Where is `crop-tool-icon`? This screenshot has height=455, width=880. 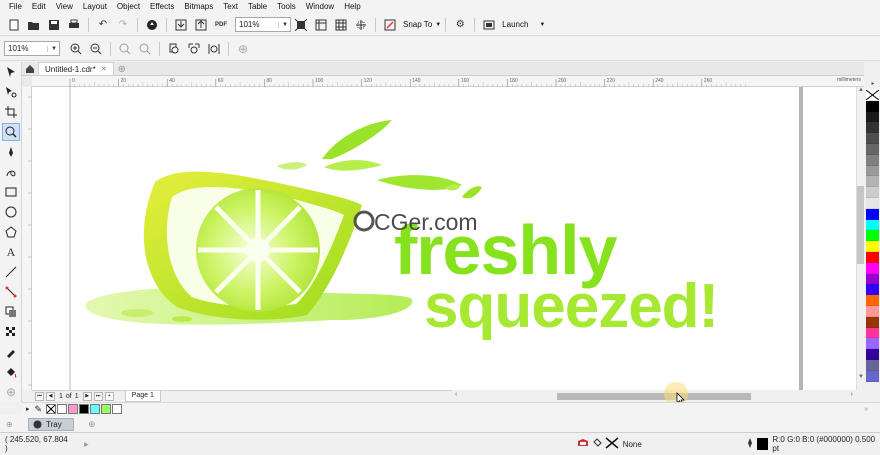
crop-tool-icon is located at coordinates (11, 112).